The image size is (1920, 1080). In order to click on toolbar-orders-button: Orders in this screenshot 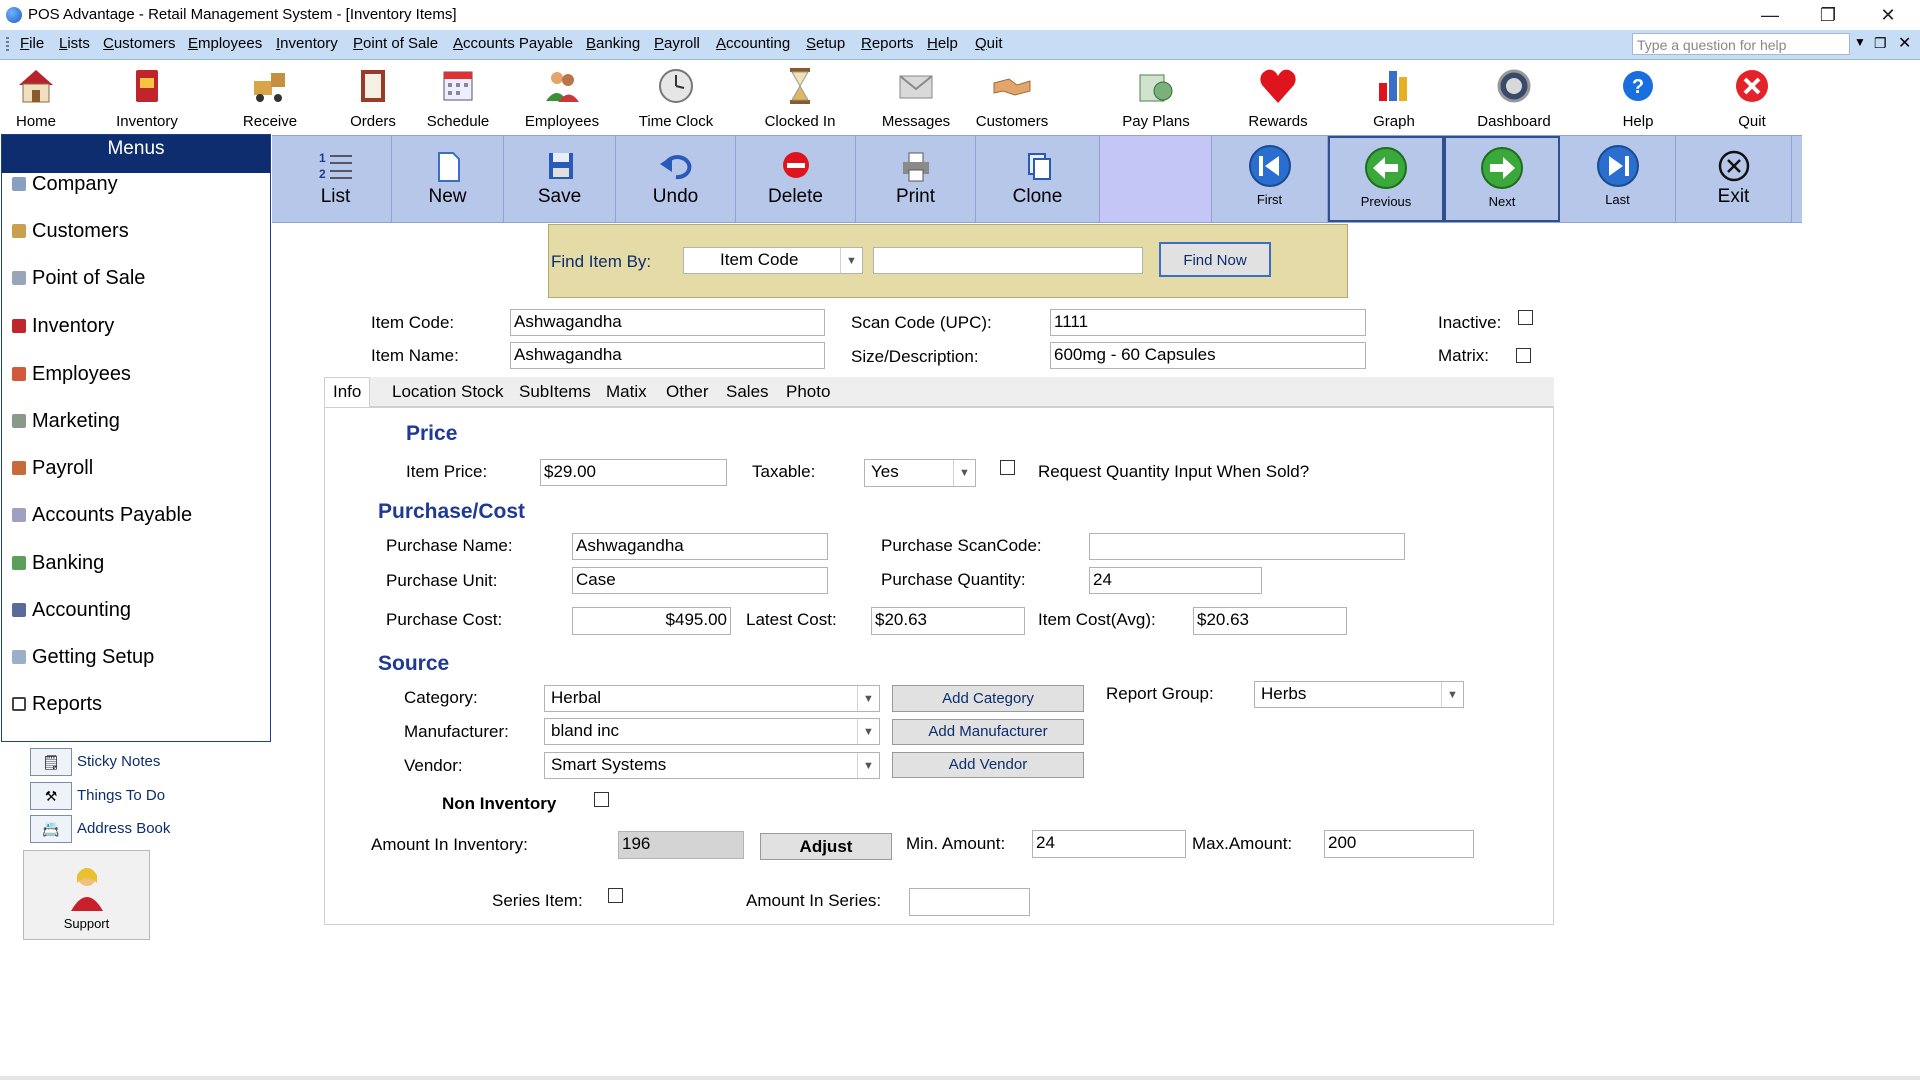, I will do `click(373, 98)`.